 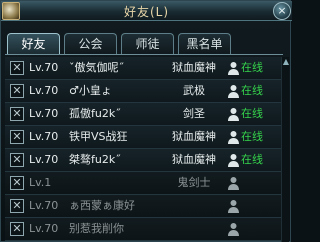 What do you see at coordinates (194, 113) in the screenshot?
I see `friend-class: 剑圣` at bounding box center [194, 113].